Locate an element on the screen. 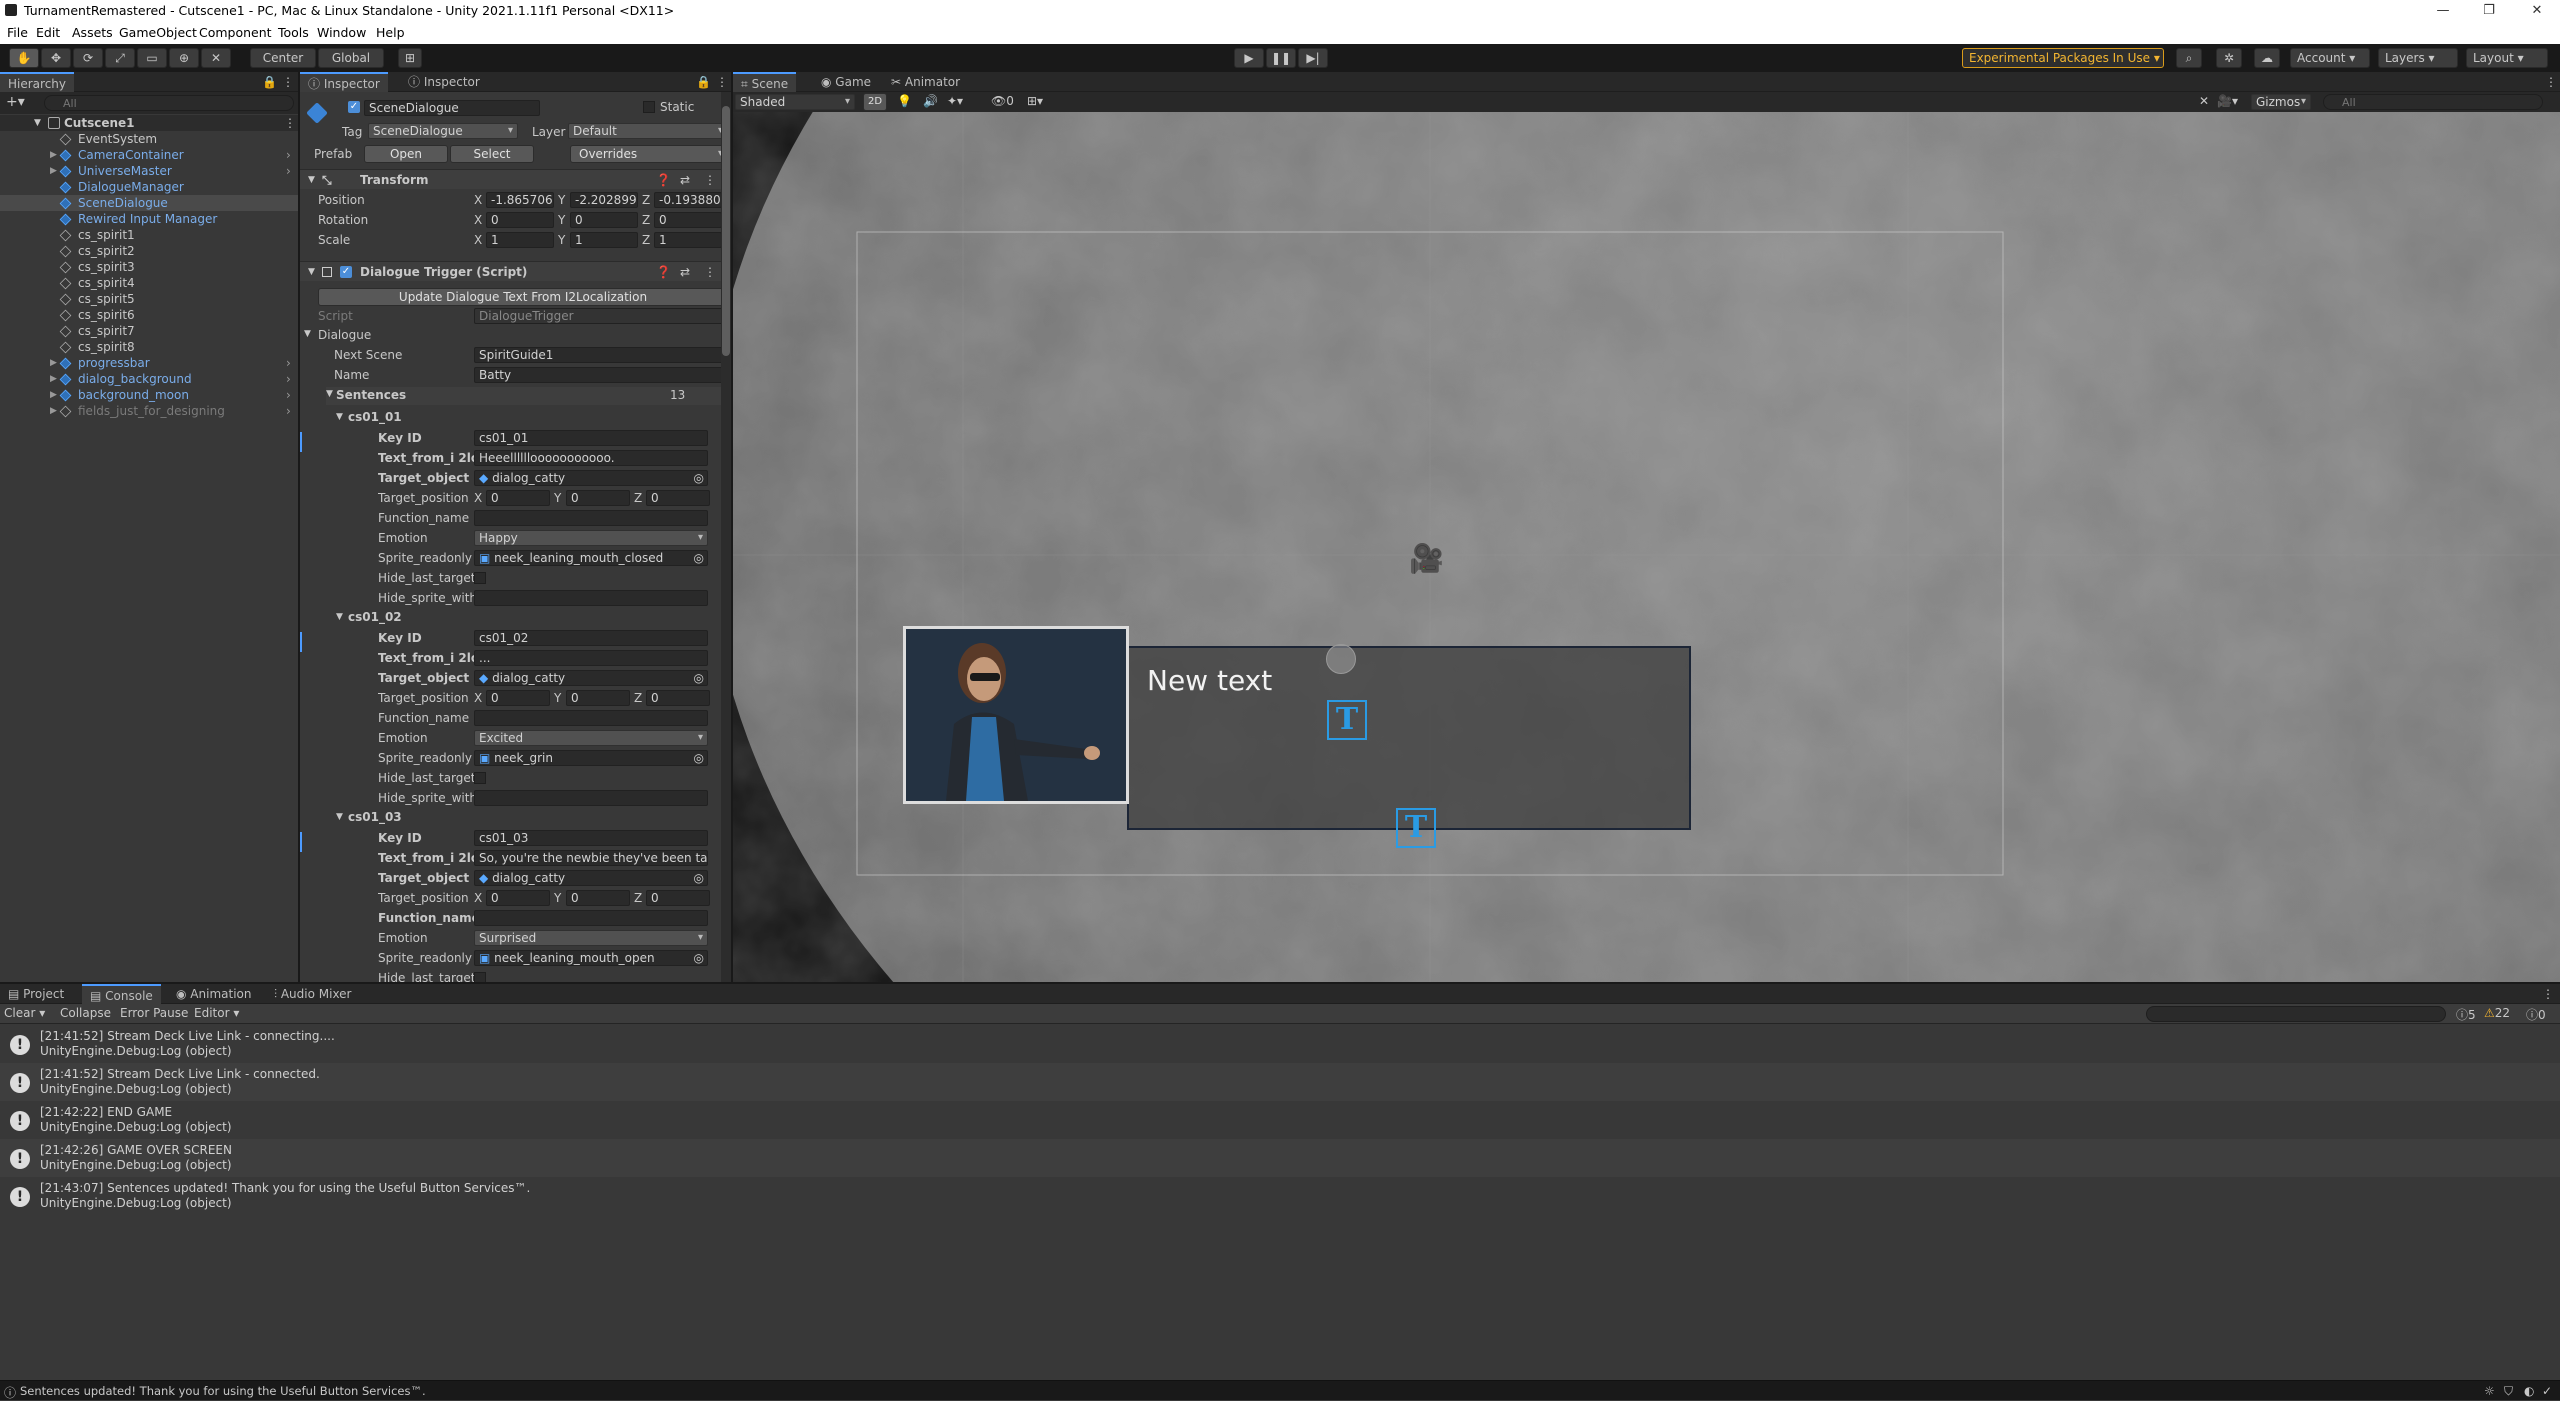  prefab-open-button: Open is located at coordinates (406, 154).